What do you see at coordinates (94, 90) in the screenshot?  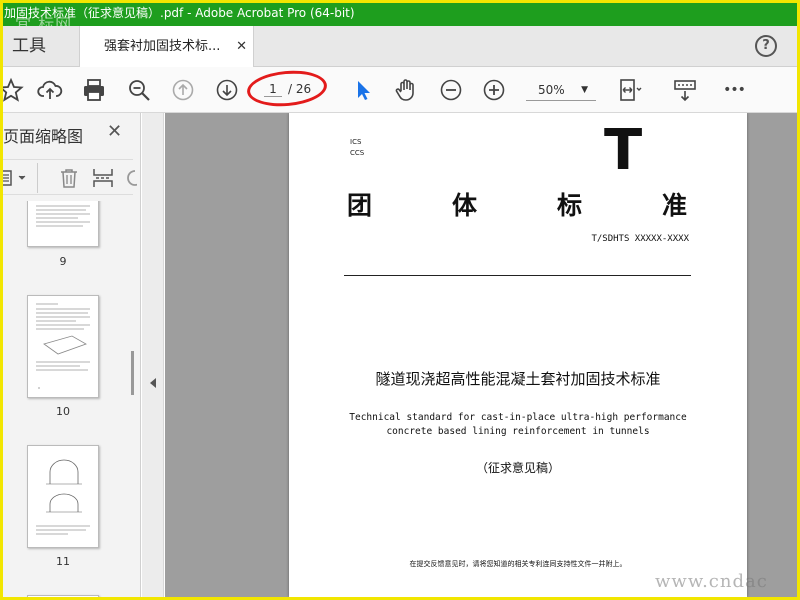 I see `print-icon` at bounding box center [94, 90].